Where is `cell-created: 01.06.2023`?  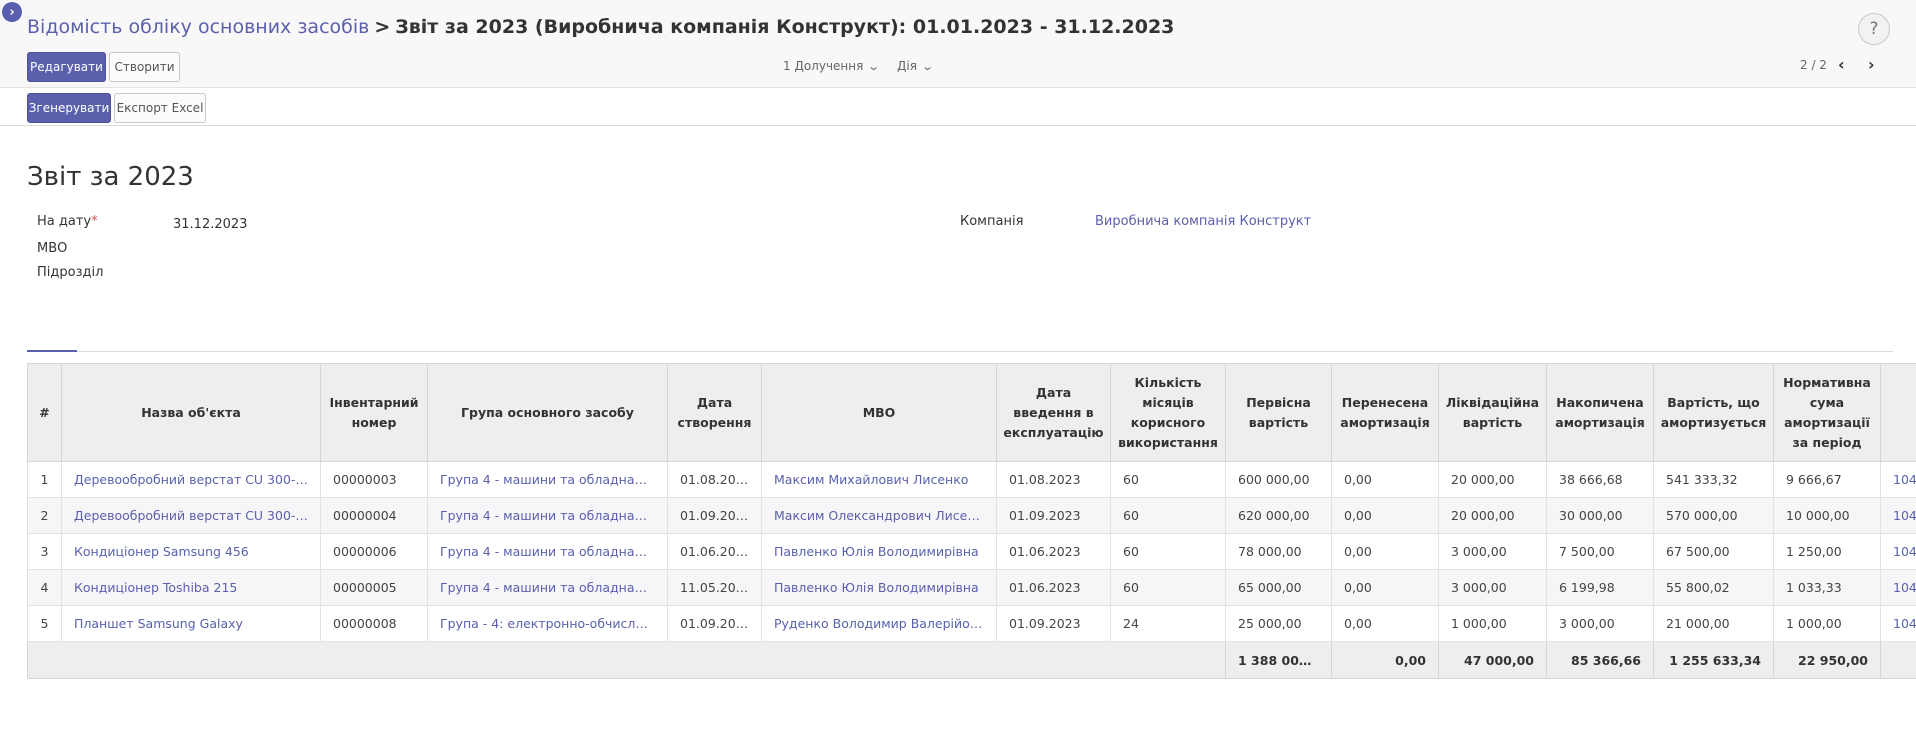 cell-created: 01.06.2023 is located at coordinates (714, 551).